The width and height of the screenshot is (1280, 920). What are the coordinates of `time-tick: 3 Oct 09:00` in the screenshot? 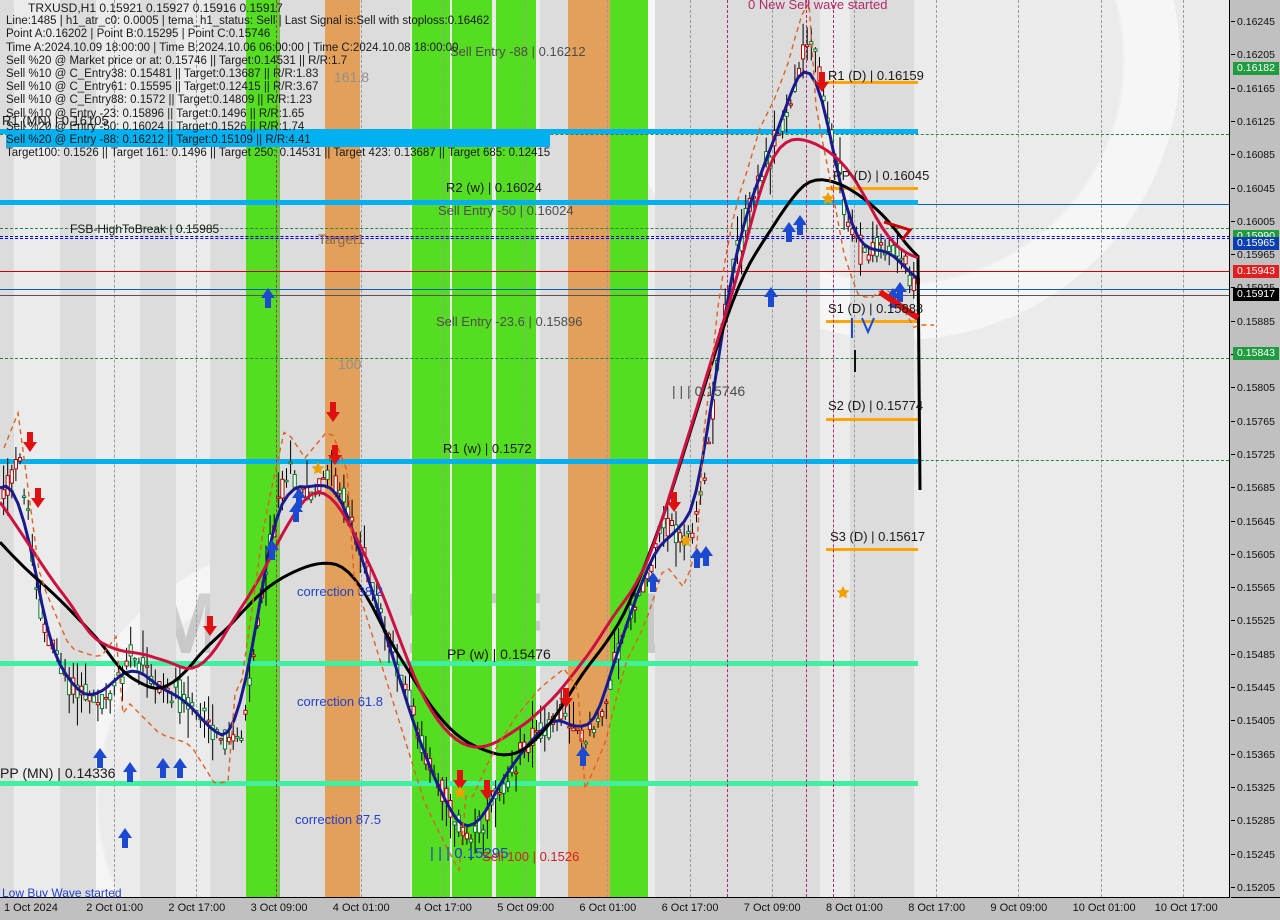 It's located at (279, 908).